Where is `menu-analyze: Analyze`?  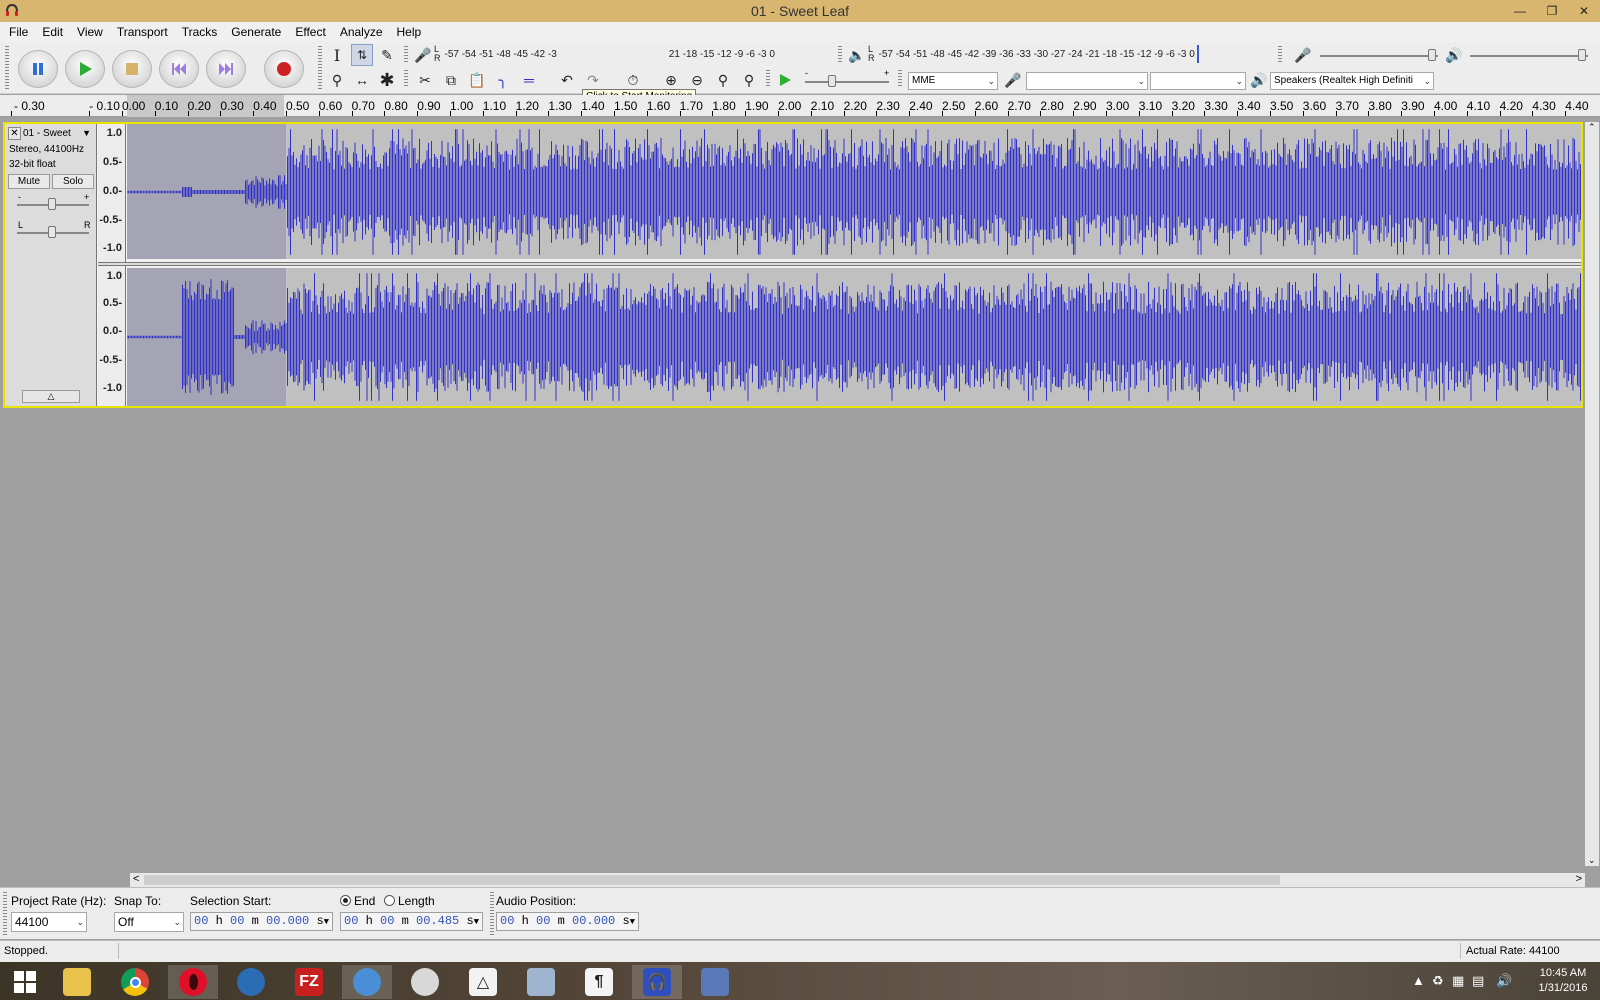 menu-analyze: Analyze is located at coordinates (361, 32).